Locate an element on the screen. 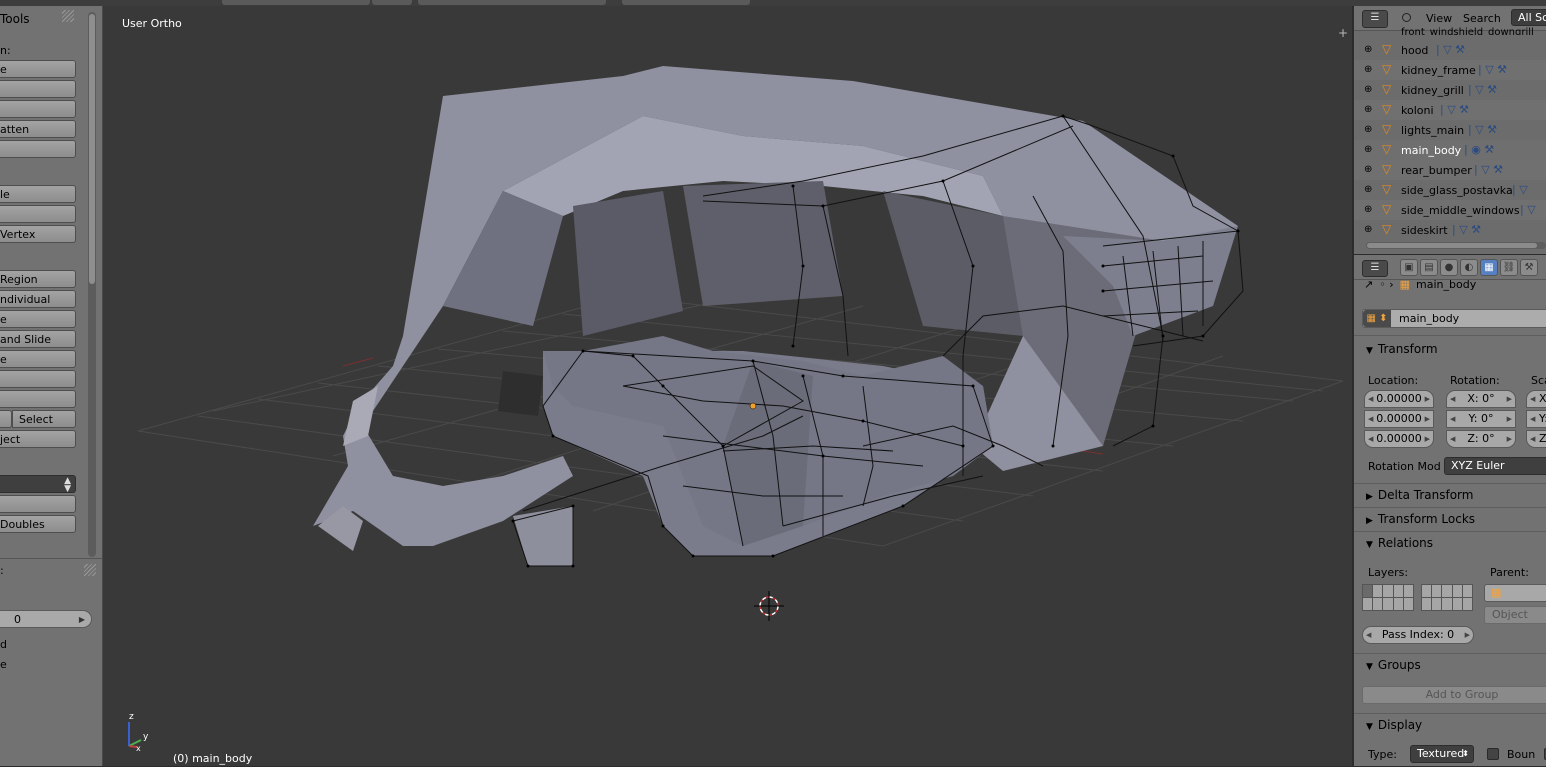  outliner-item-main-body: ⊕ ▽ main_body | ◉ ⚒ is located at coordinates (1450, 150).